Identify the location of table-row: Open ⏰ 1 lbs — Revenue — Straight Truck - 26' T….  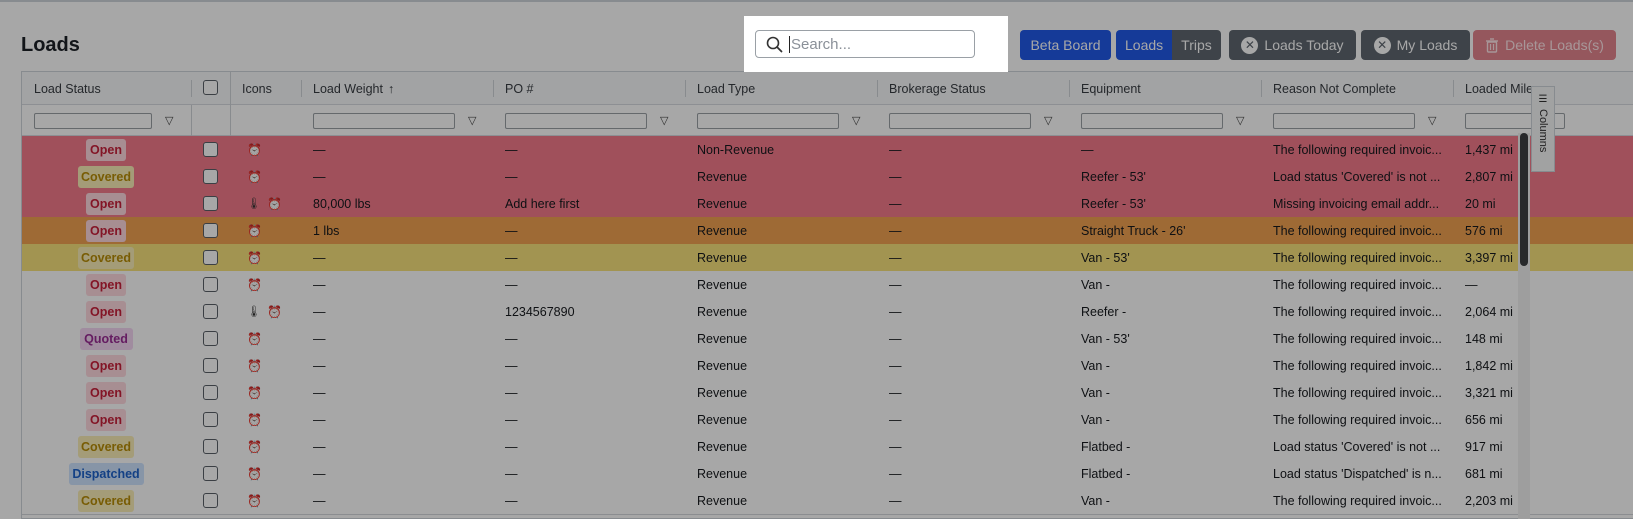
(827, 231).